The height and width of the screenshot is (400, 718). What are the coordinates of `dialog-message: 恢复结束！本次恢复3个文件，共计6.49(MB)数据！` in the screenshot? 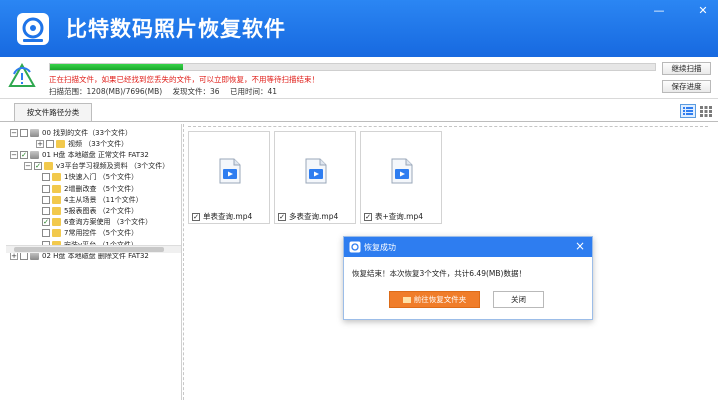 It's located at (439, 273).